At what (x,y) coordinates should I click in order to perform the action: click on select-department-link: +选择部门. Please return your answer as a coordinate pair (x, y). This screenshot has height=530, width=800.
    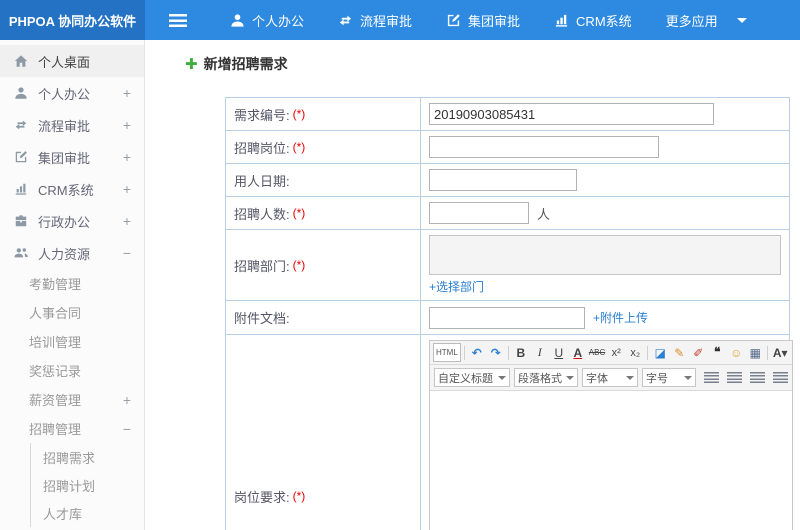
    Looking at the image, I should click on (456, 286).